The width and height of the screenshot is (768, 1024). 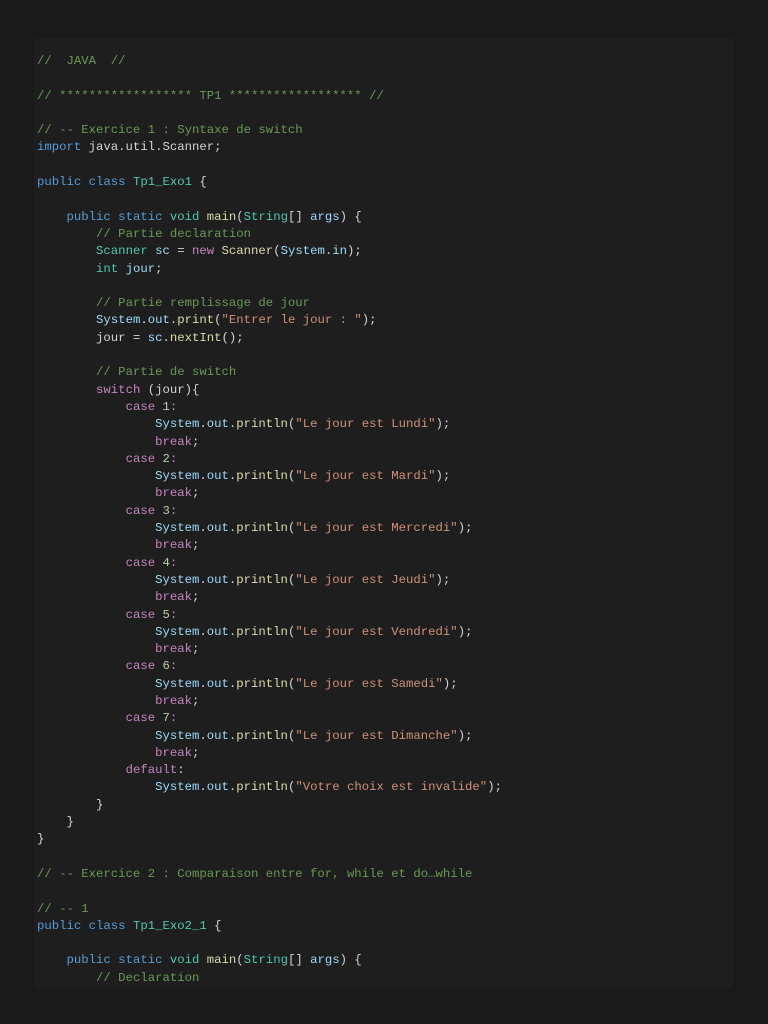 I want to click on code-token: 4, so click(x=166, y=562).